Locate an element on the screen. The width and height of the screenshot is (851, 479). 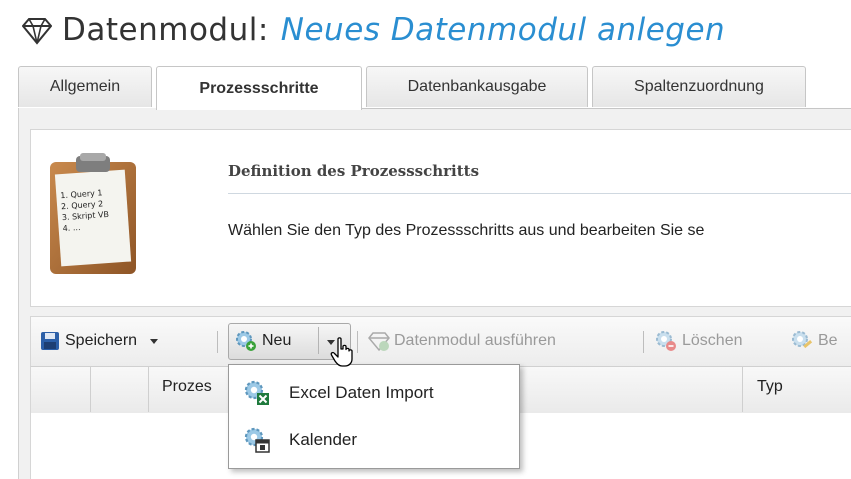
diamond-run-icon is located at coordinates (379, 342).